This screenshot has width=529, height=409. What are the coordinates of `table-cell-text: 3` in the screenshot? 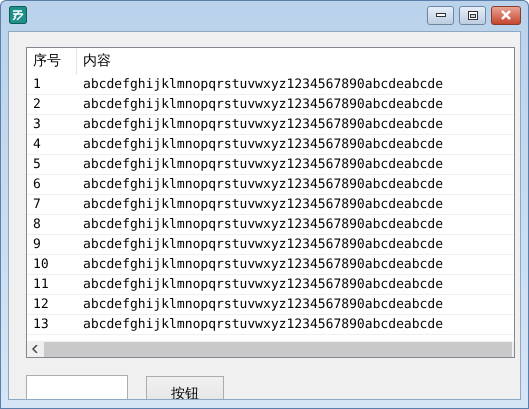 It's located at (37, 125).